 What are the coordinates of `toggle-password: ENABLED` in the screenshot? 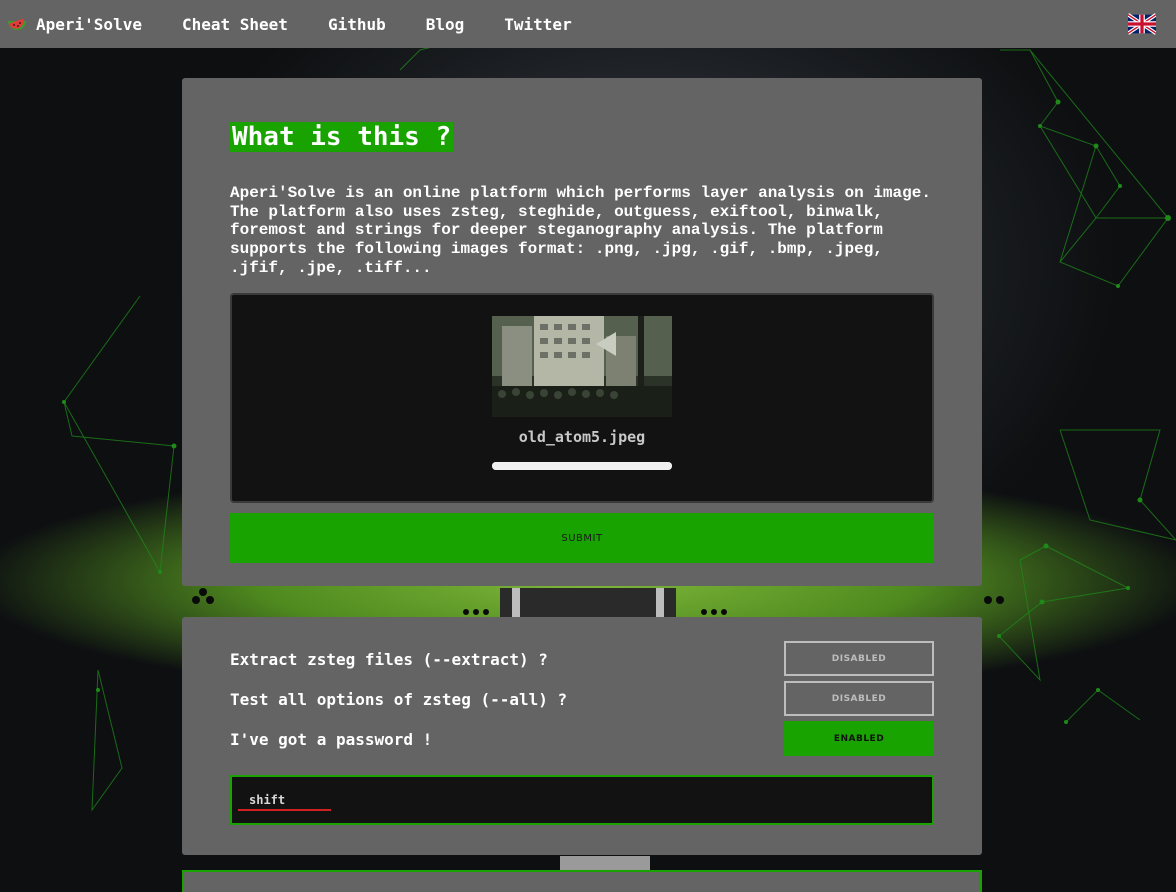 It's located at (859, 738).